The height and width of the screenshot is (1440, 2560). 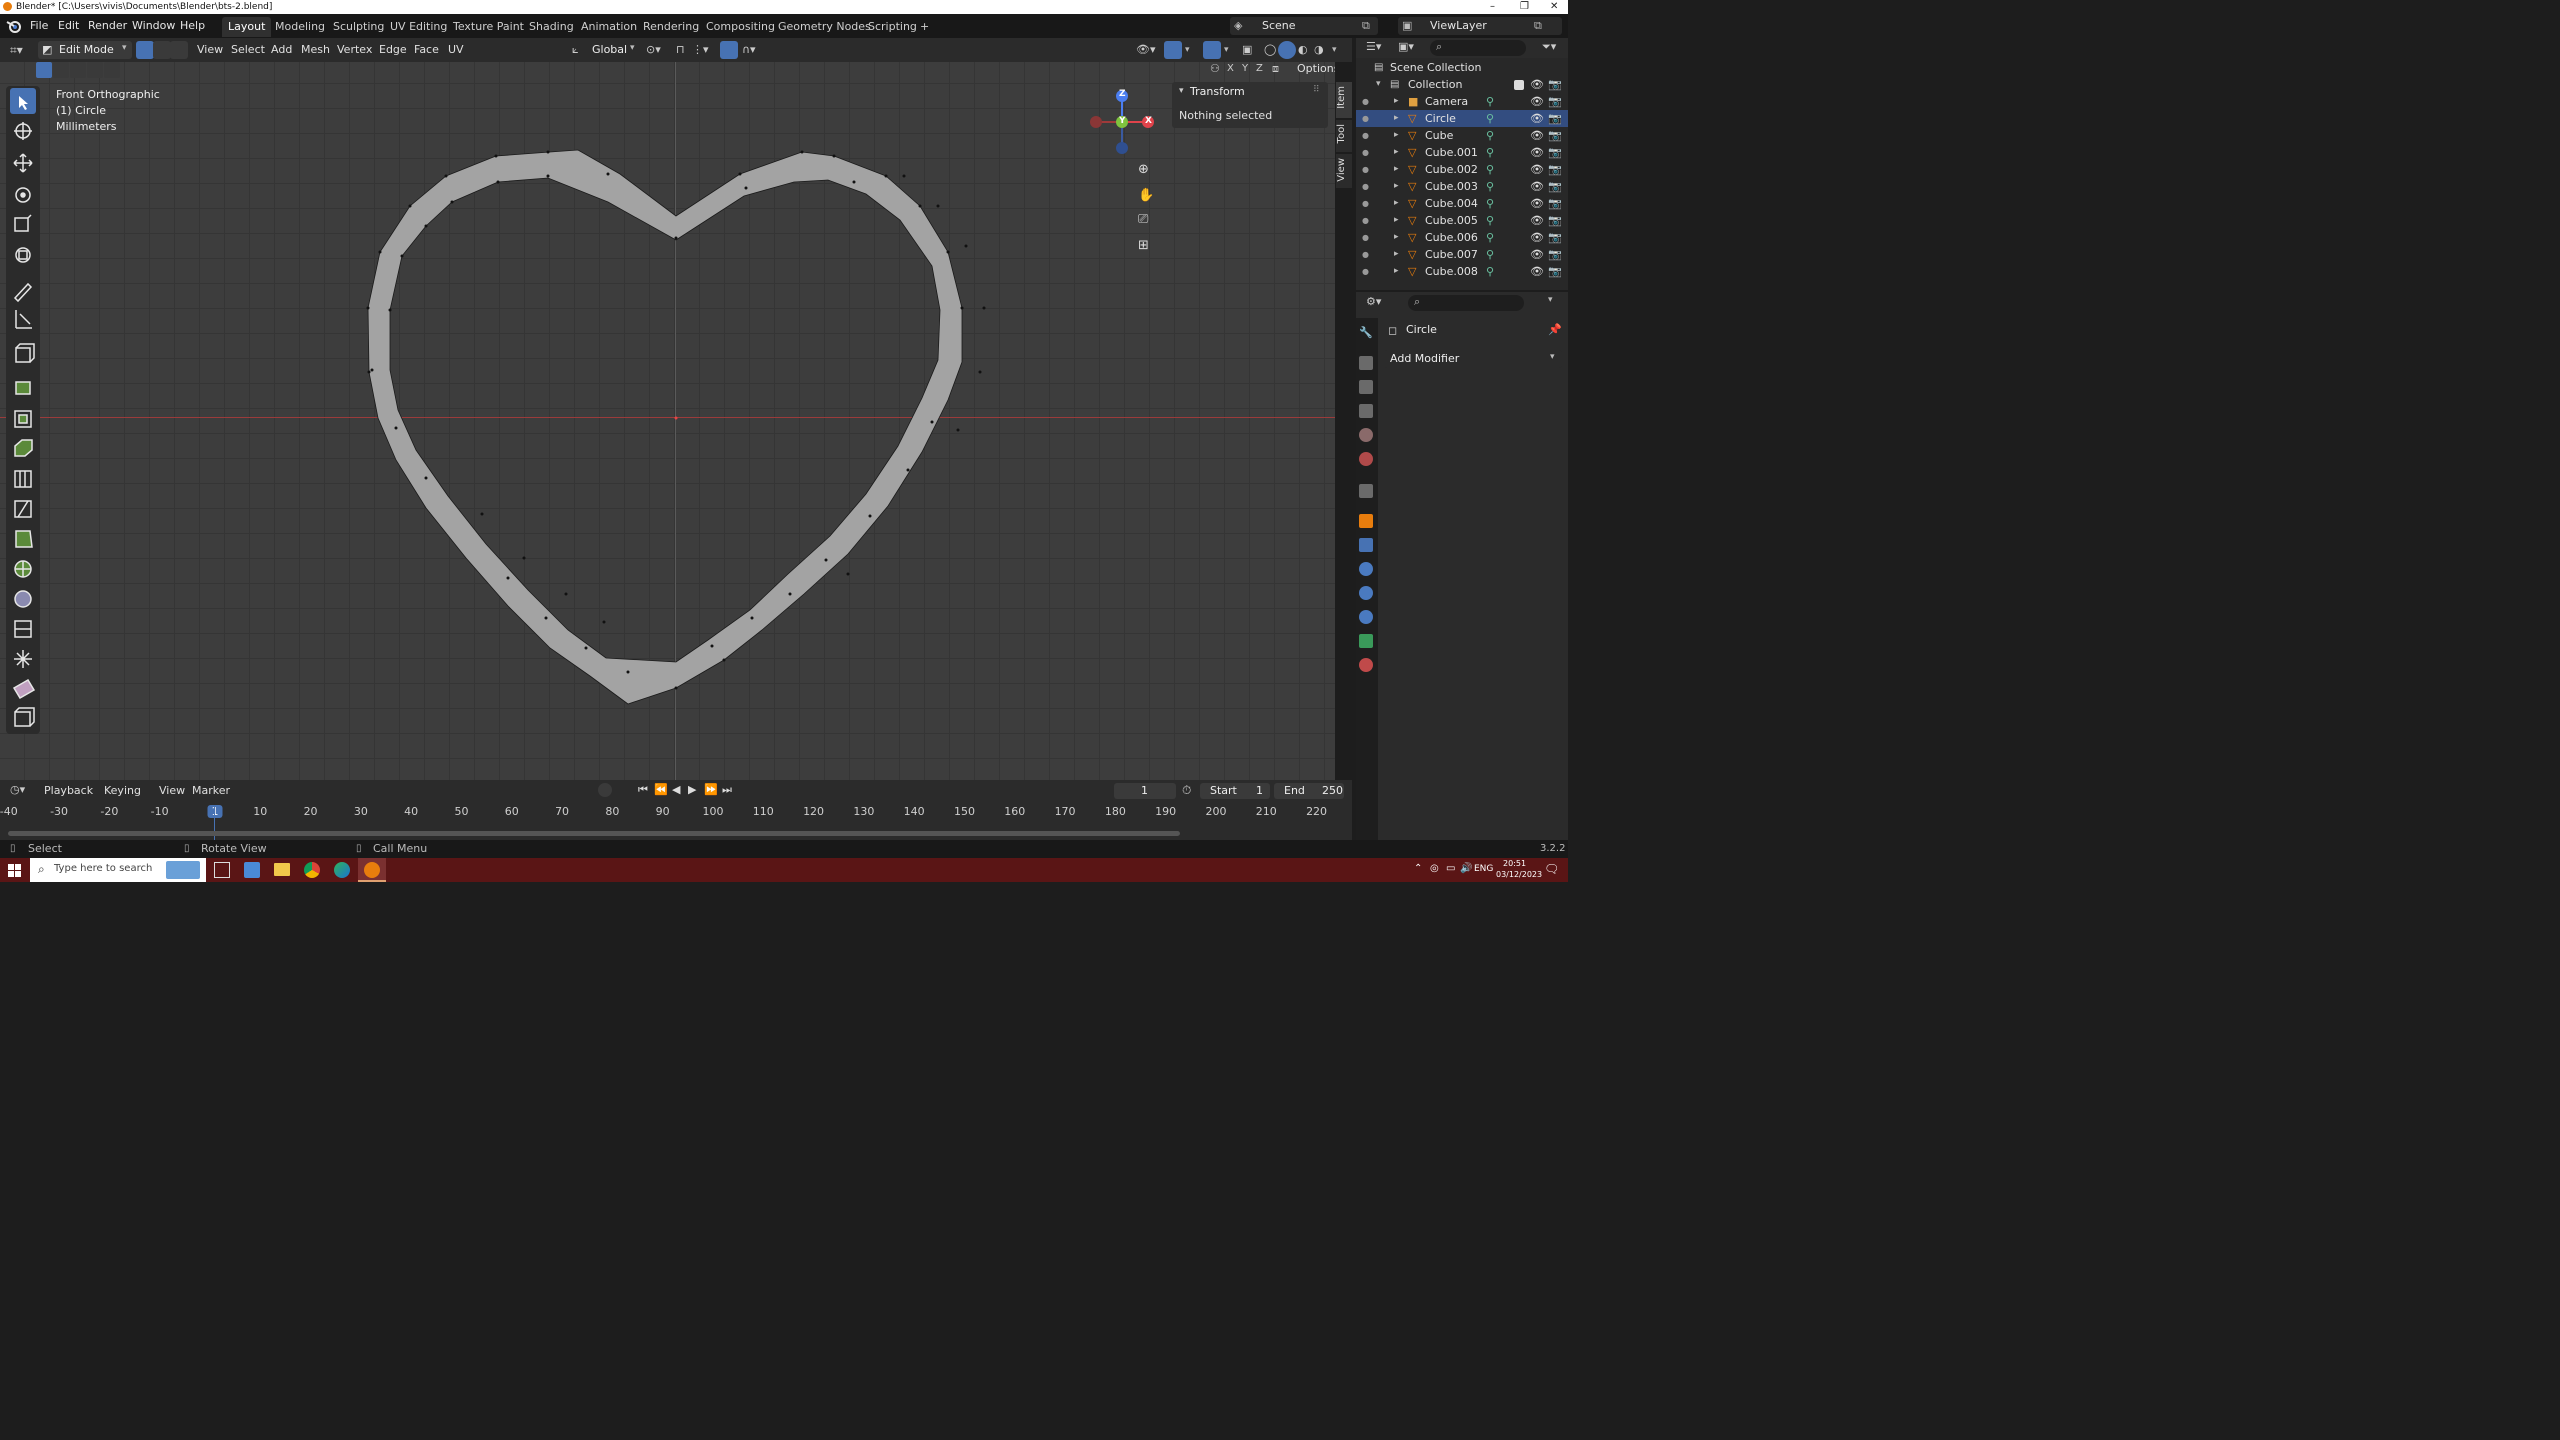 What do you see at coordinates (14, 870) in the screenshot?
I see `windows-start-icon` at bounding box center [14, 870].